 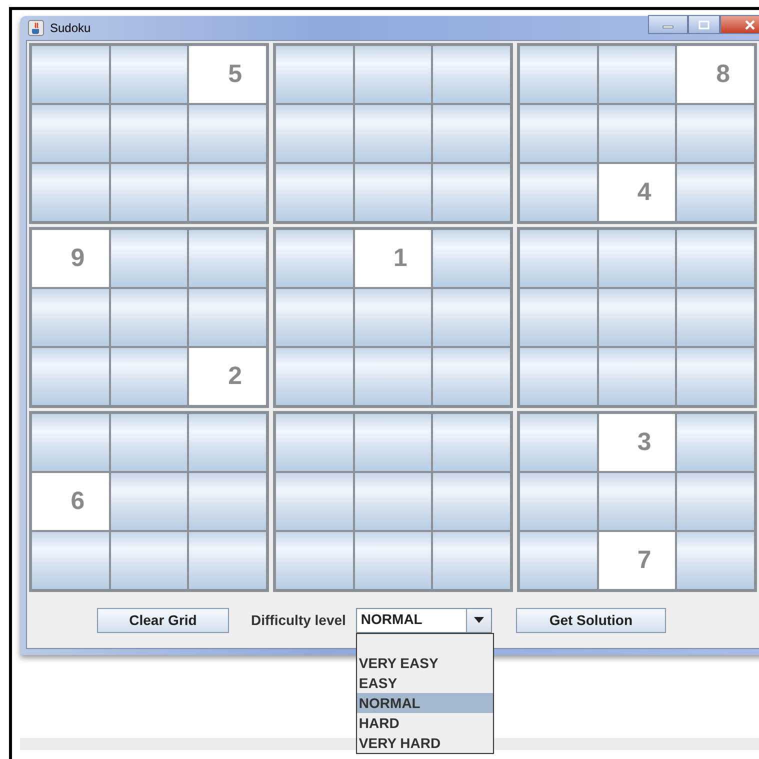 I want to click on coffee-cup-icon, so click(x=36, y=28).